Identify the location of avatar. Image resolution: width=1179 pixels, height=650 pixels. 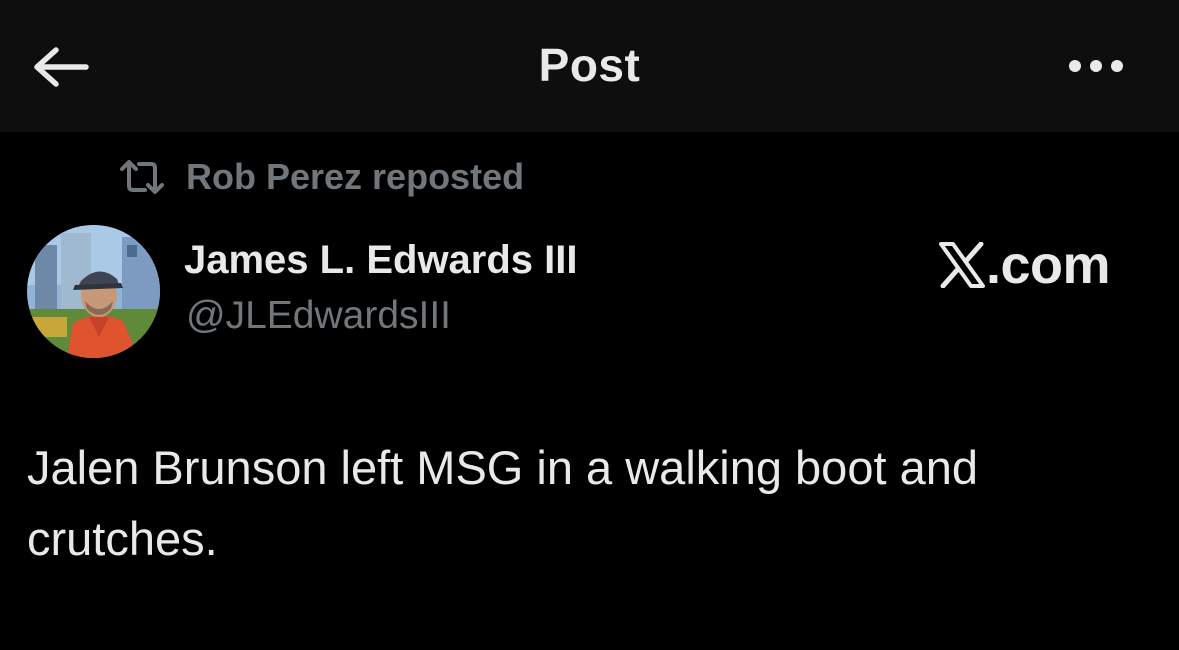
(93, 291).